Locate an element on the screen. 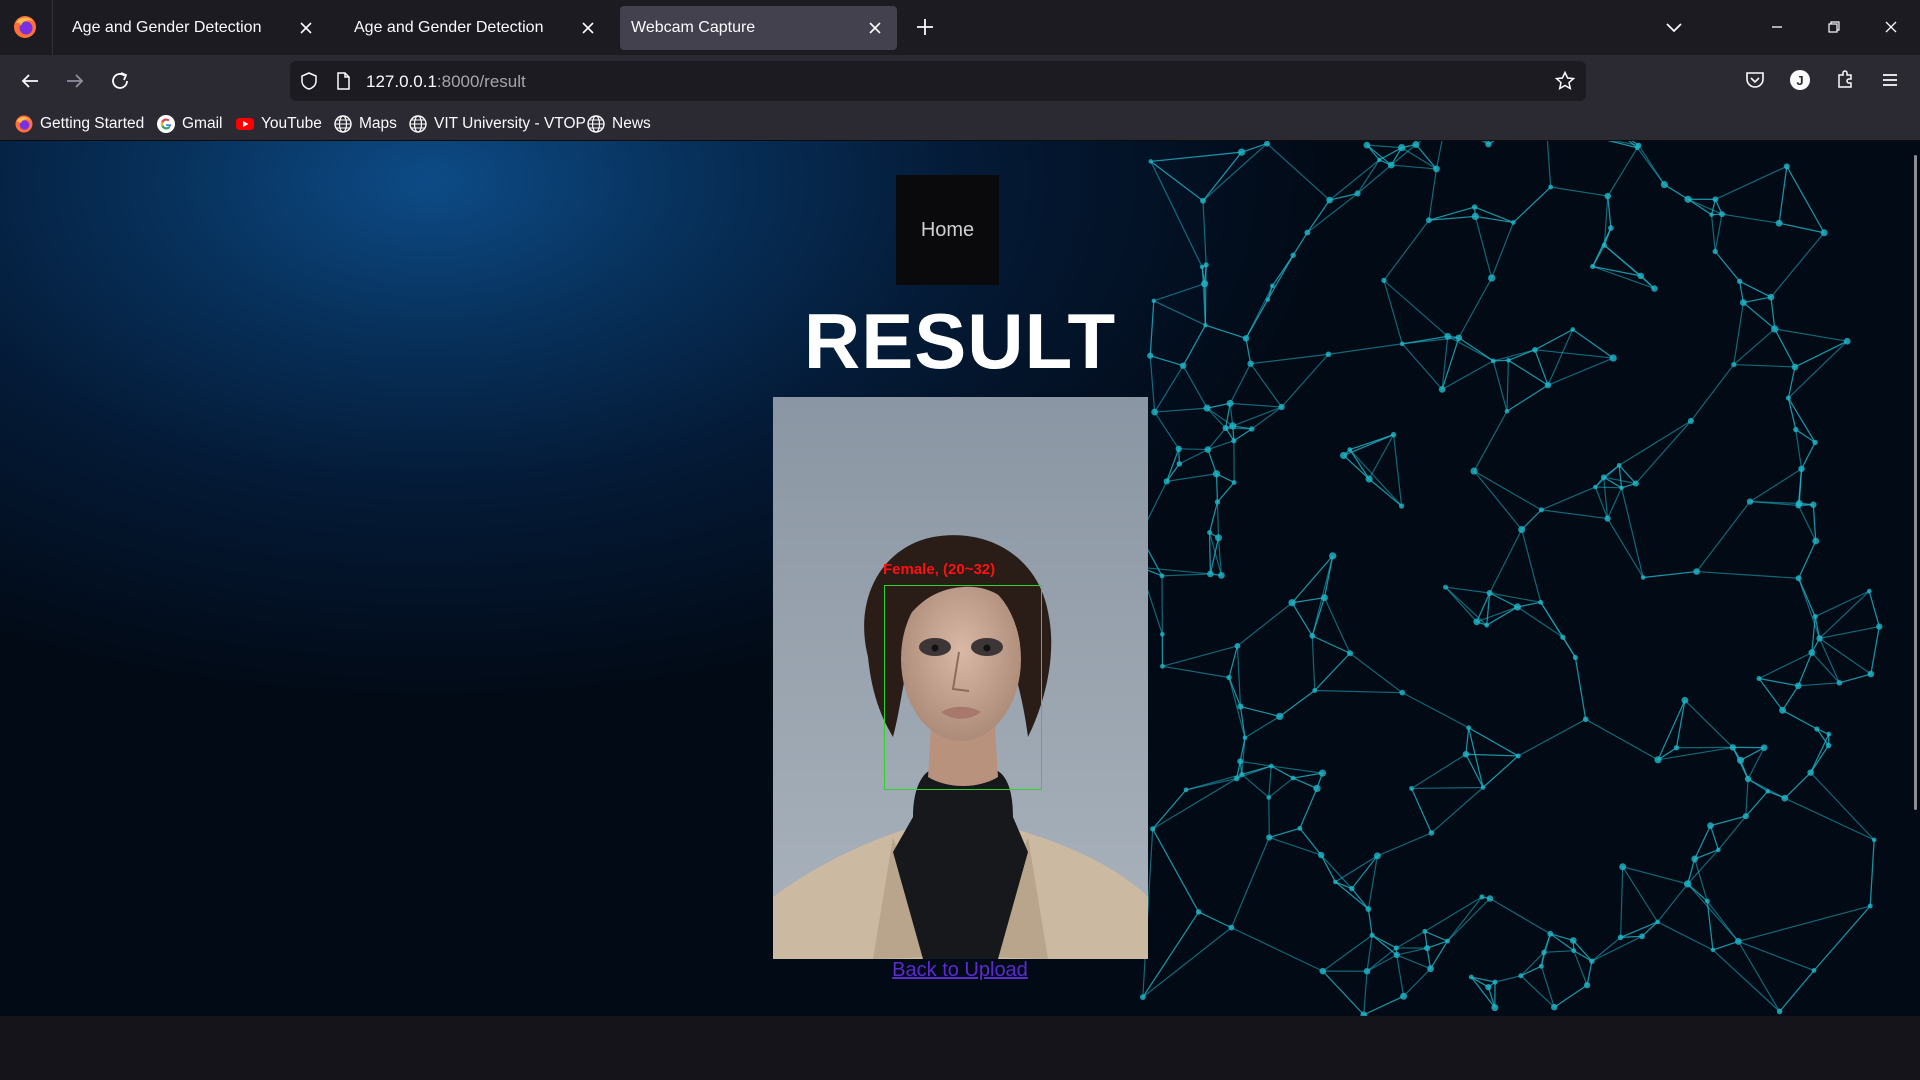 This screenshot has width=1920, height=1080. navigation-toolbar: 127.0.0.1:8000/result J is located at coordinates (960, 81).